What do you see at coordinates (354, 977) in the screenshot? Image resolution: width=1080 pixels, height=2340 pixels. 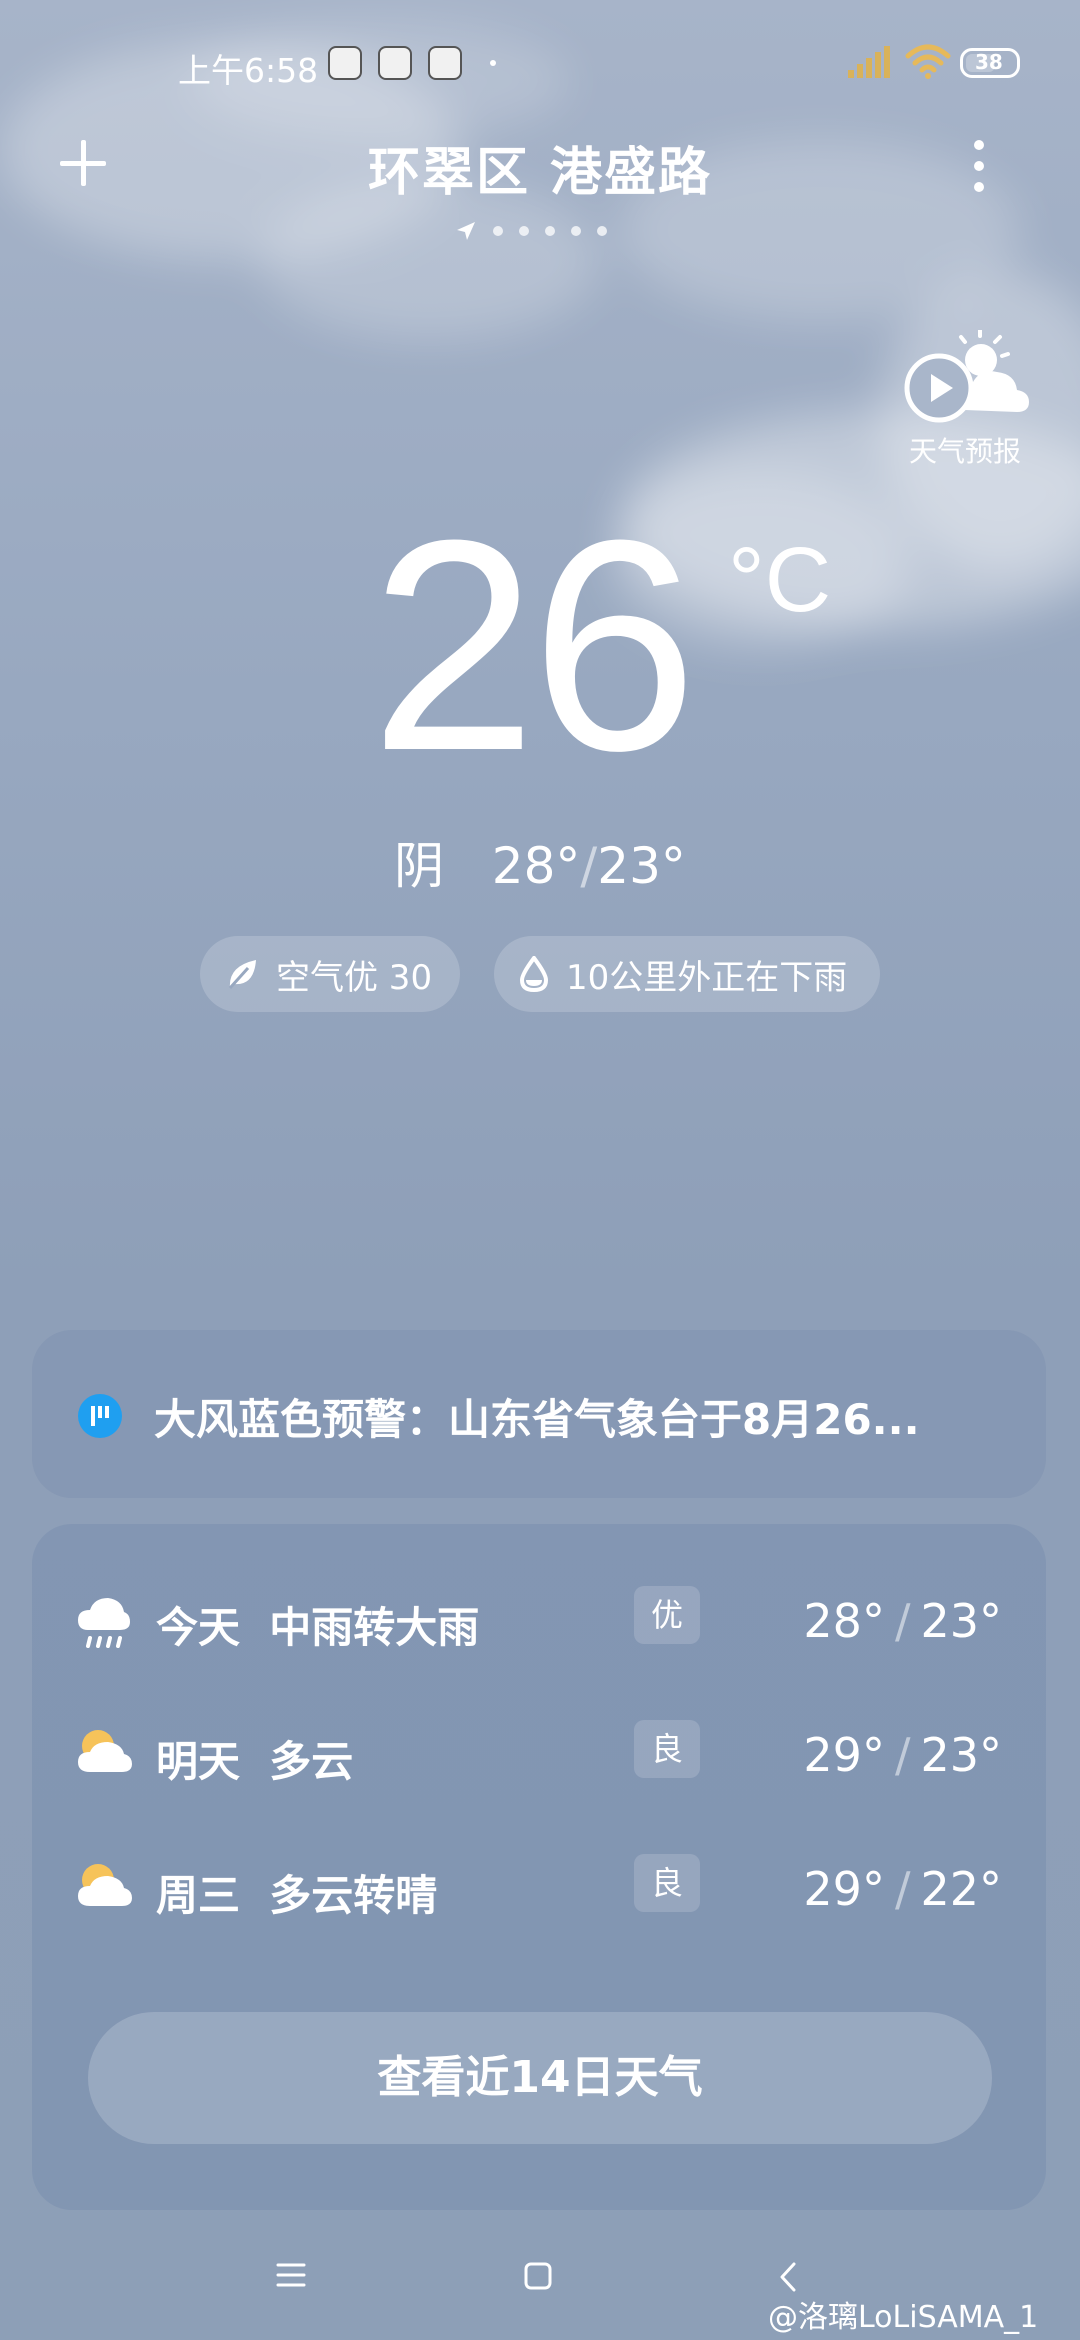 I see `air-quality-text: 空气优 30` at bounding box center [354, 977].